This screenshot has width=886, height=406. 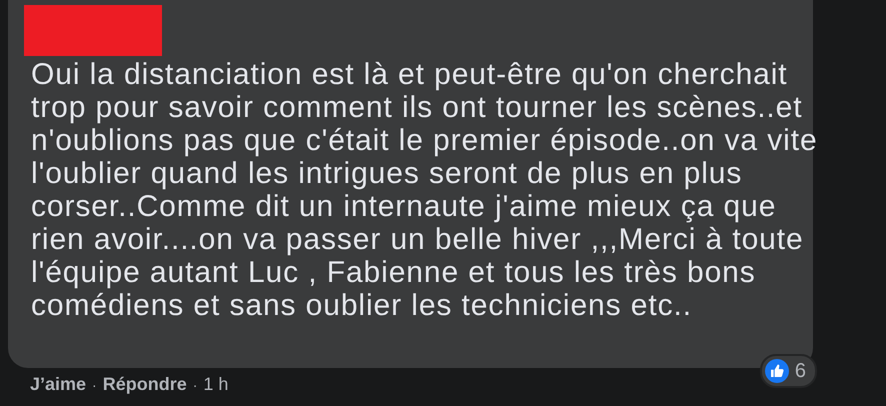 What do you see at coordinates (800, 371) in the screenshot?
I see `reaction-count: 6` at bounding box center [800, 371].